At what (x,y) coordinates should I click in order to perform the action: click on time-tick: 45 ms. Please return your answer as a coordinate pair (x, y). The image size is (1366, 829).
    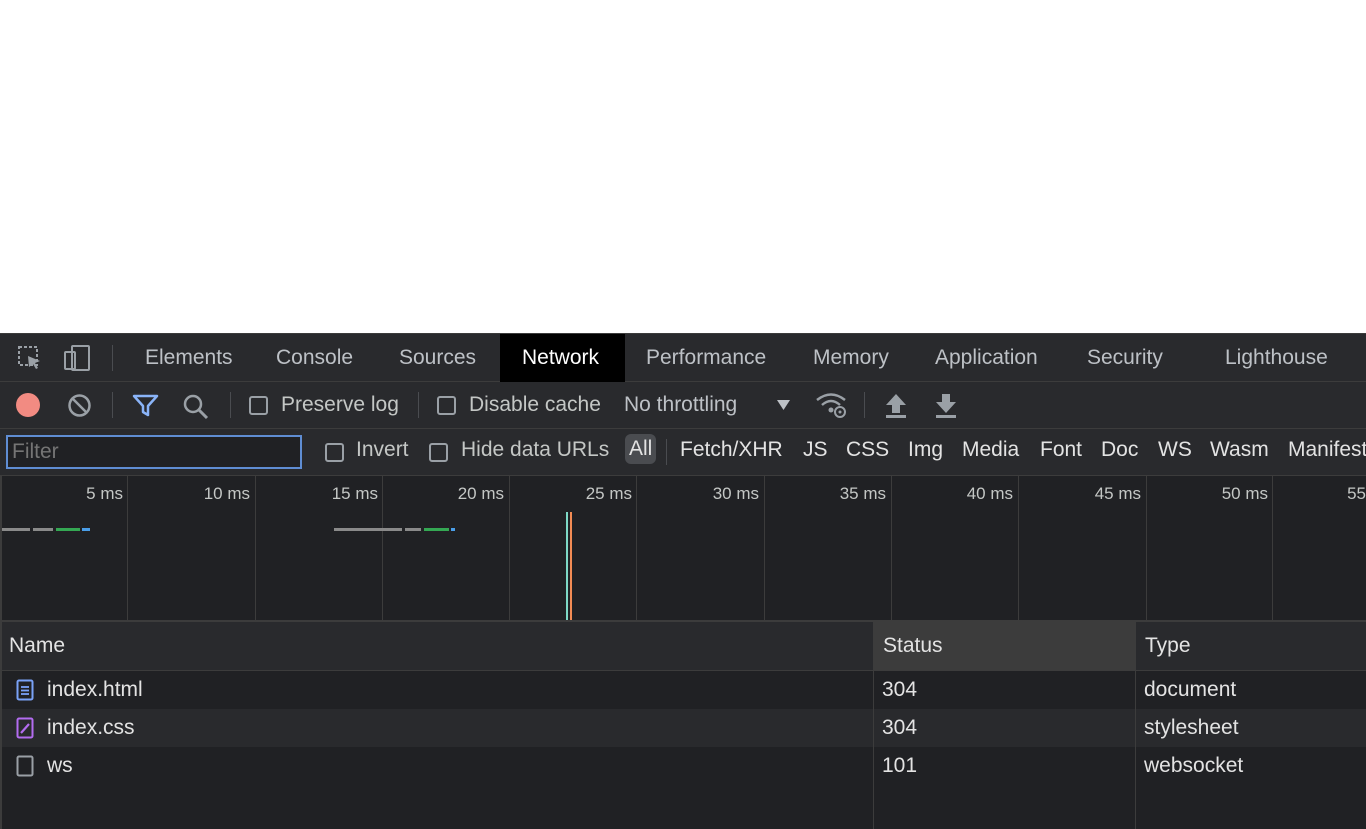
    Looking at the image, I should click on (1117, 493).